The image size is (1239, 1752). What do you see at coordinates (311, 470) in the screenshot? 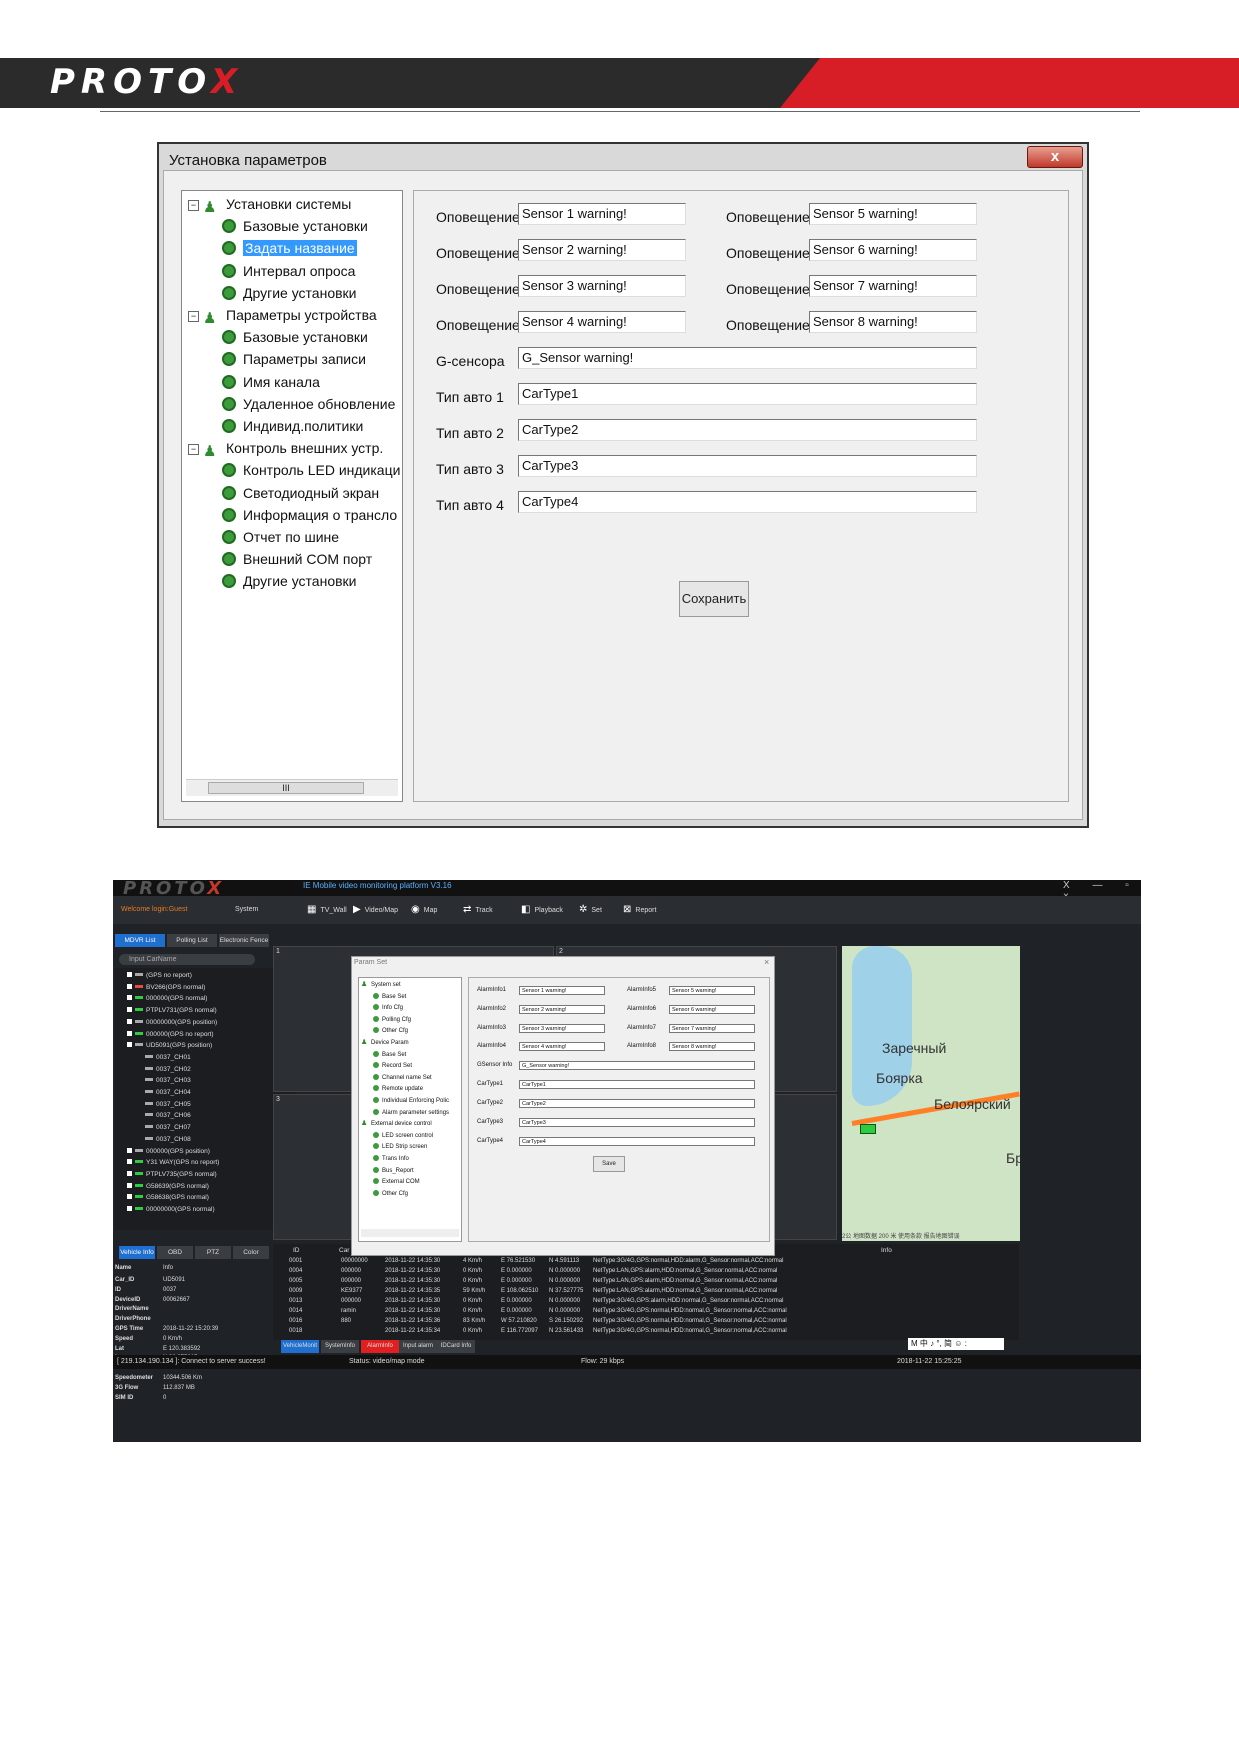
I see `tree-item: Контроль LED индикаци` at bounding box center [311, 470].